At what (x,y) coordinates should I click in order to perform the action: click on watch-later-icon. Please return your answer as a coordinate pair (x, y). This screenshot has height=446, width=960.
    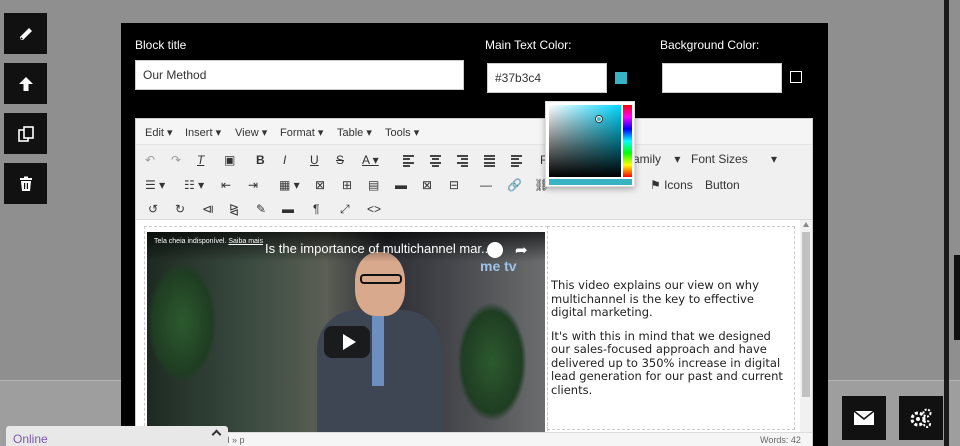
    Looking at the image, I should click on (495, 250).